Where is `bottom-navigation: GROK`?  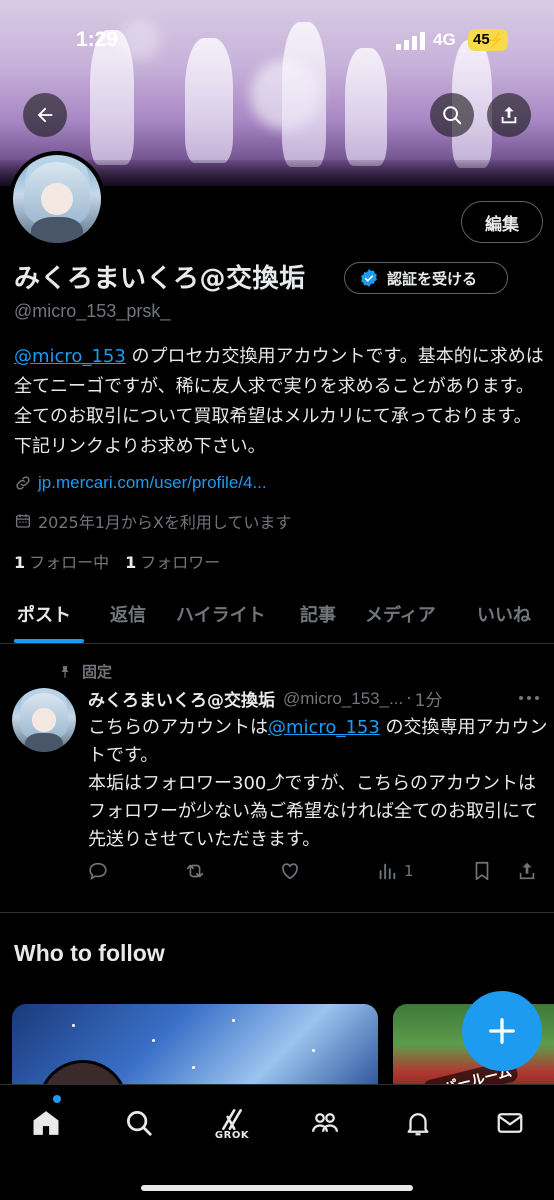 bottom-navigation: GROK is located at coordinates (277, 1142).